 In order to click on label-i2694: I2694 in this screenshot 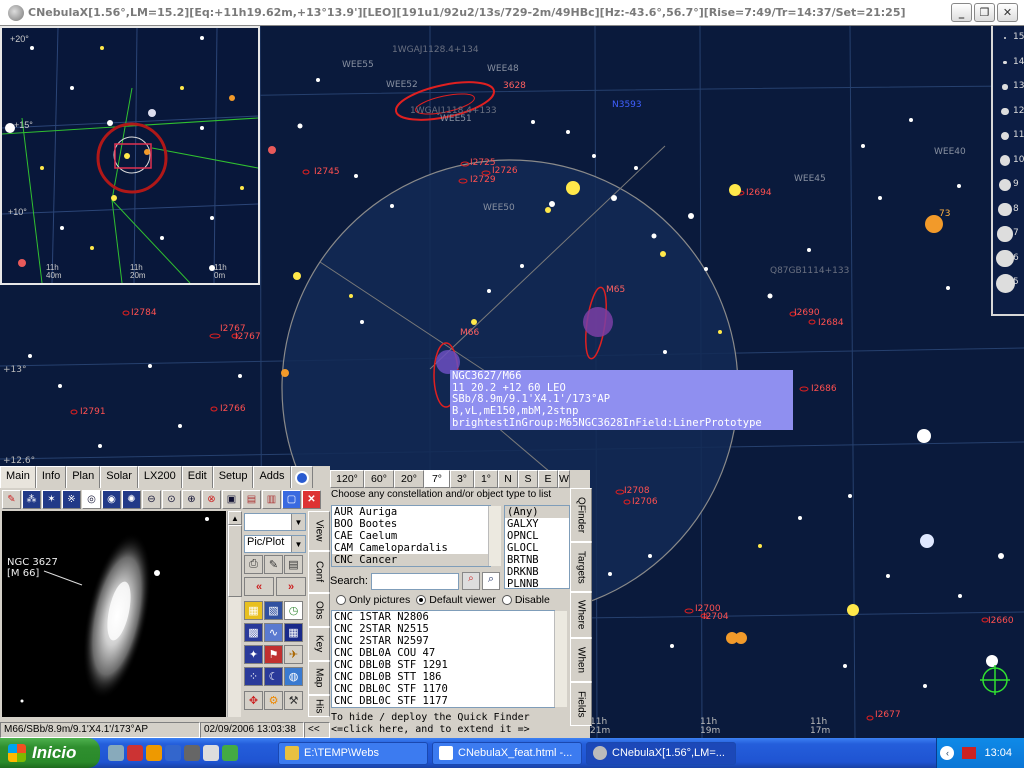, I will do `click(759, 193)`.